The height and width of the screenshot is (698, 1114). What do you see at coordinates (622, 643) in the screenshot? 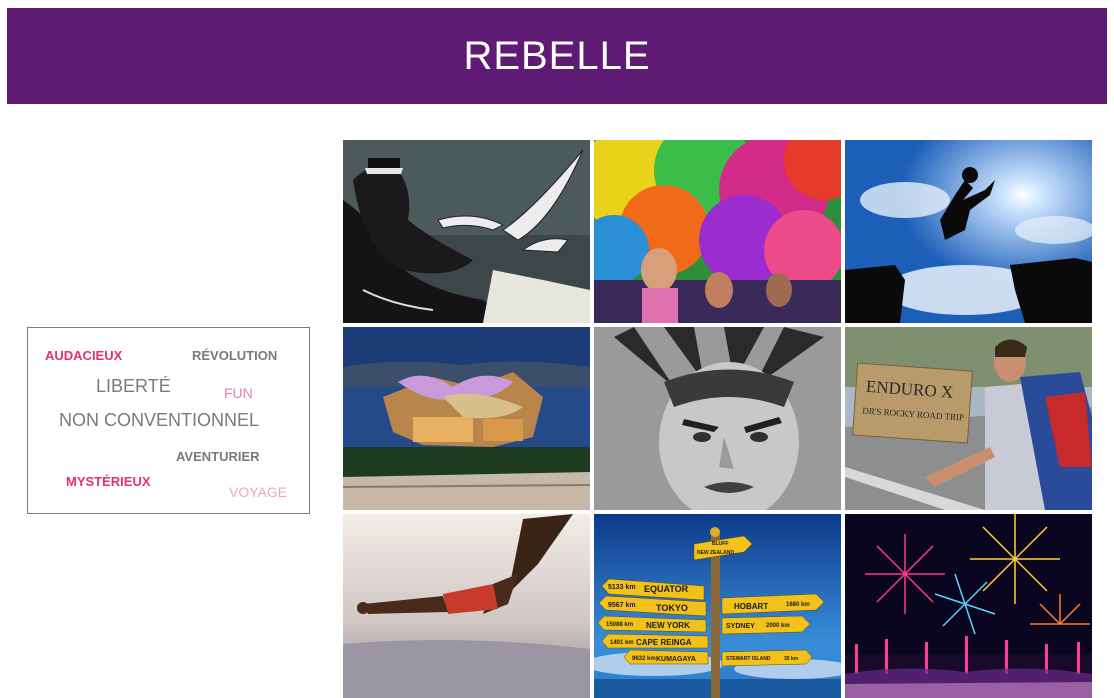
I see `sign-cape-dist: 1401 km` at bounding box center [622, 643].